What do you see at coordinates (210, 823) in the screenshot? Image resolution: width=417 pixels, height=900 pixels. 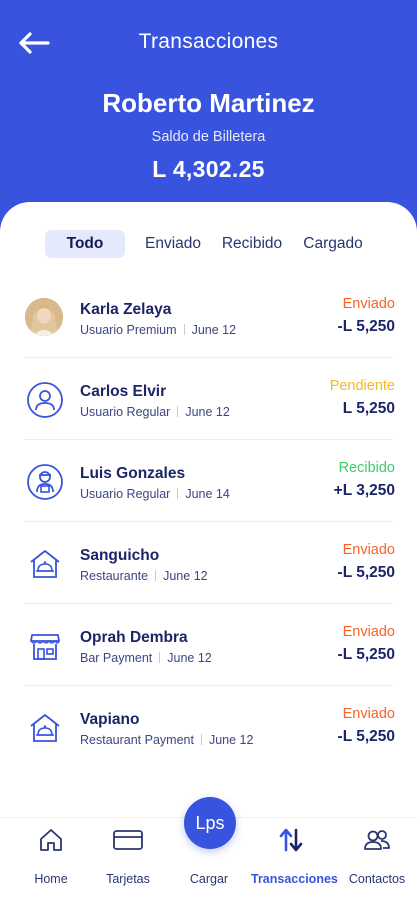 I see `lps-fab-button: Lps` at bounding box center [210, 823].